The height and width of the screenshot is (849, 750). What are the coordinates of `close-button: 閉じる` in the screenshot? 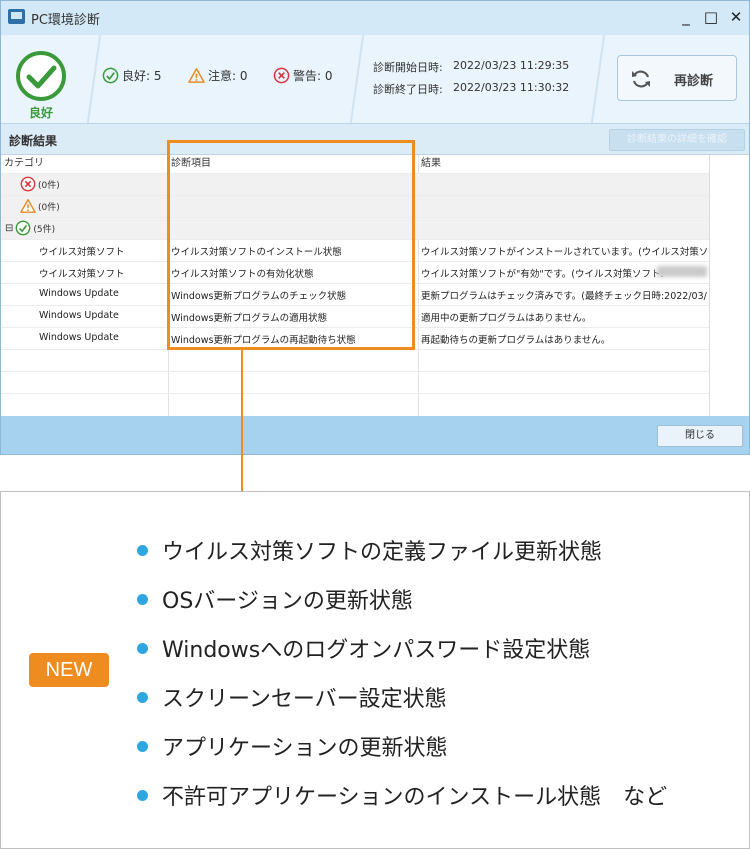 It's located at (700, 436).